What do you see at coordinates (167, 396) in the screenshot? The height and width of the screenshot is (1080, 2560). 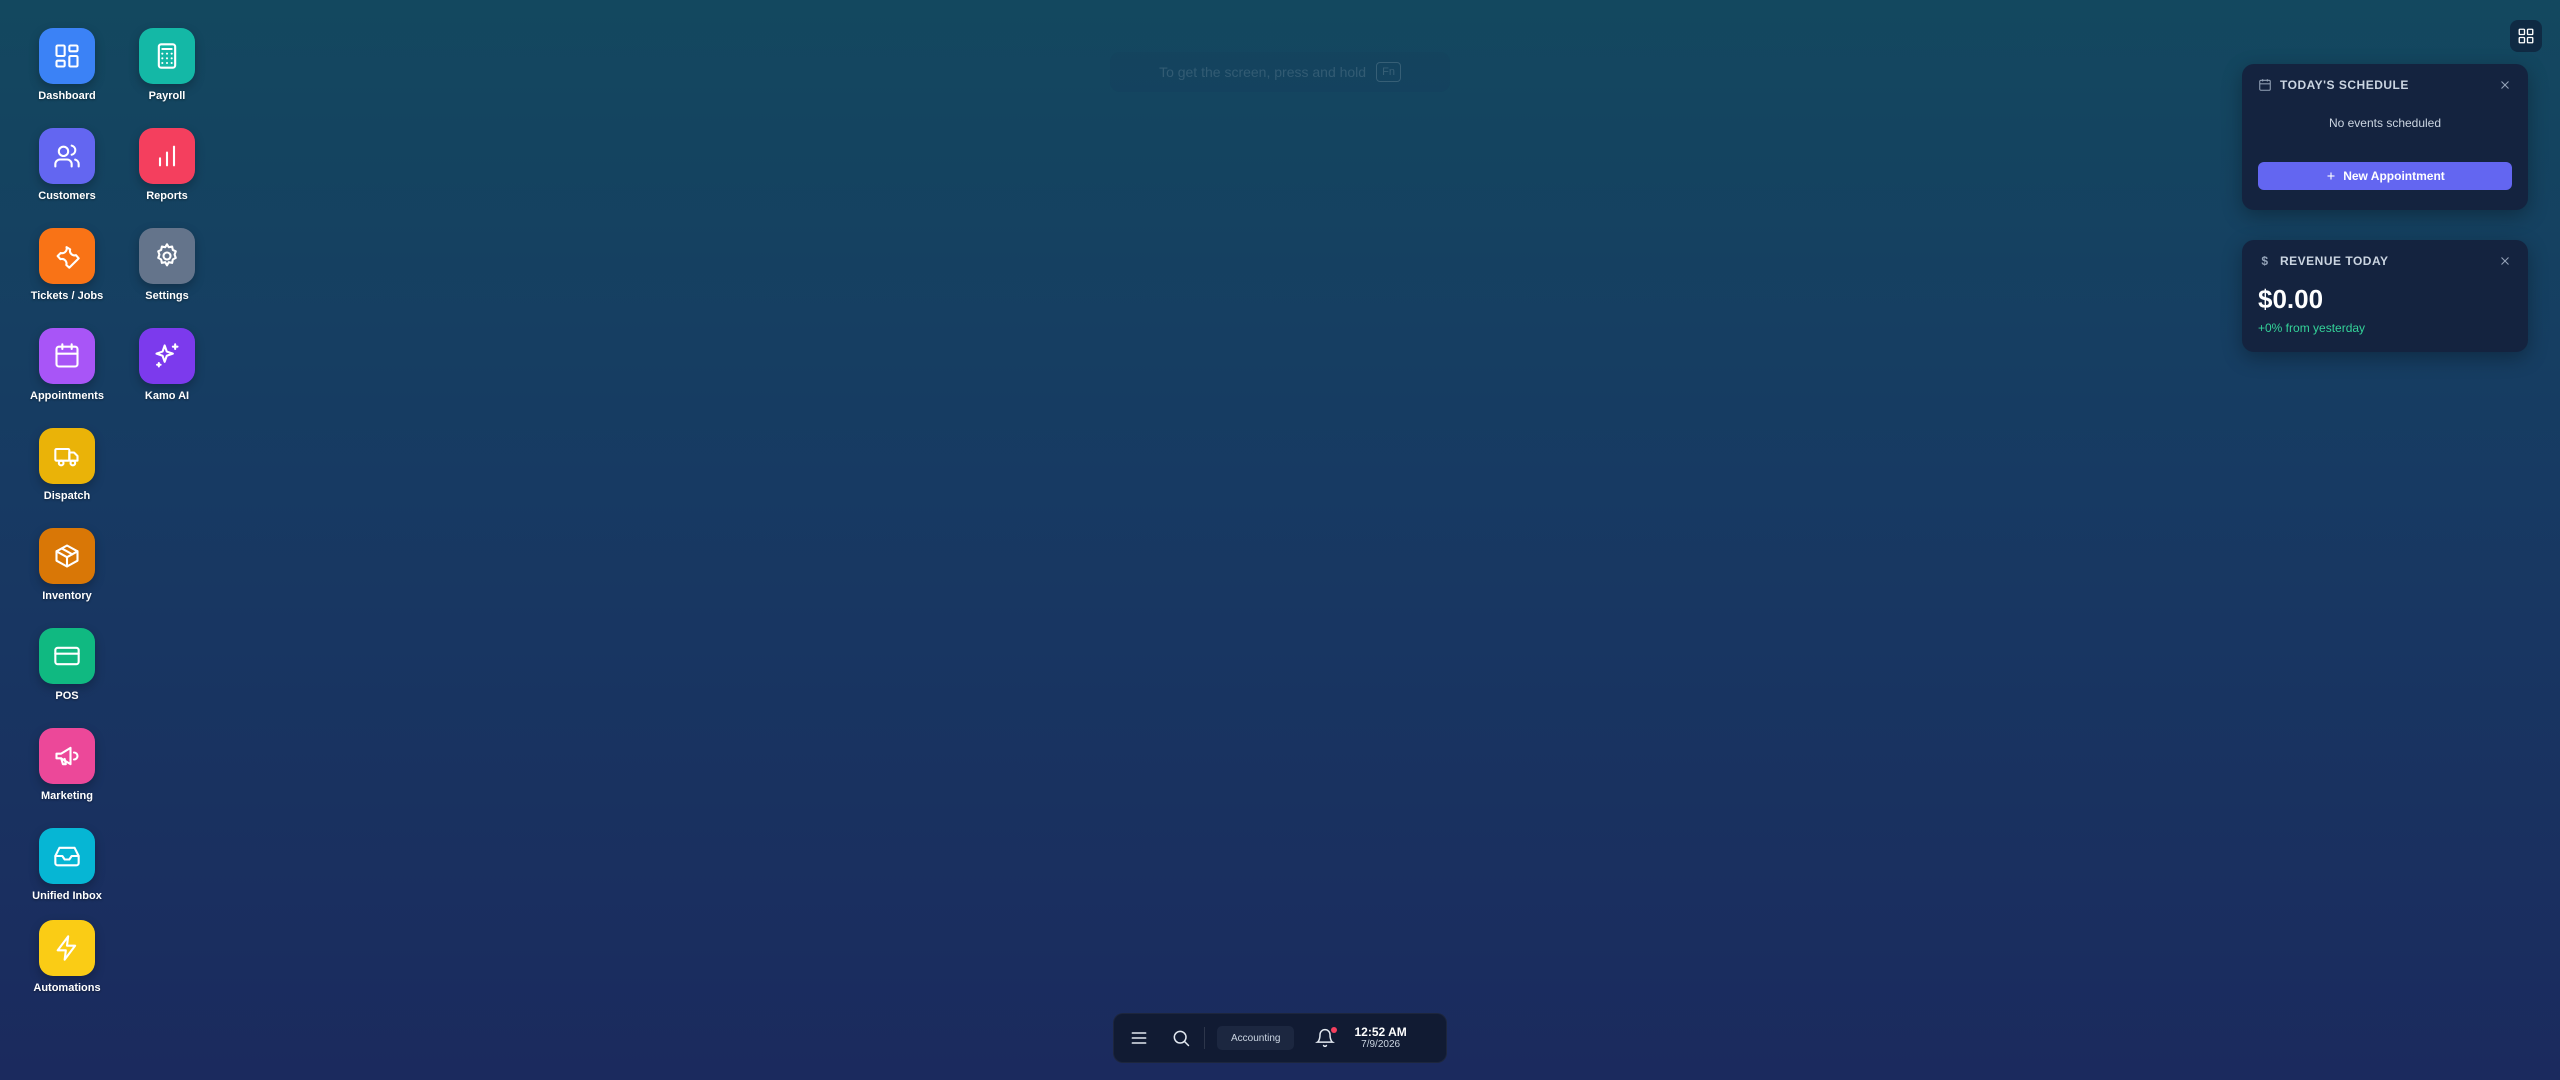 I see `app-label: Kamo AI` at bounding box center [167, 396].